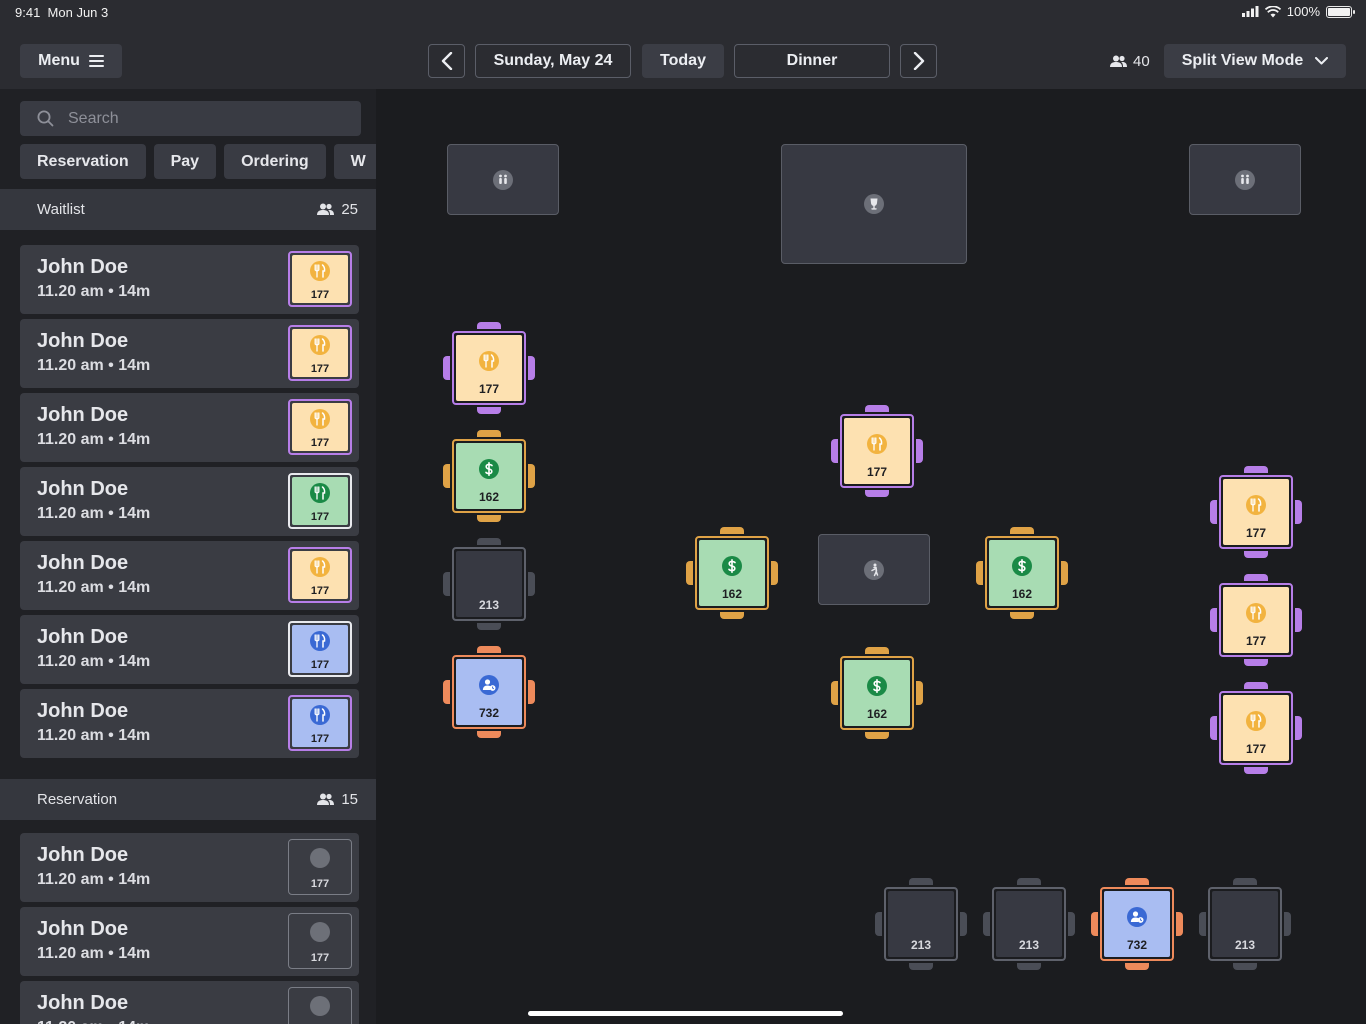  I want to click on guest-count-value: 40, so click(1141, 61).